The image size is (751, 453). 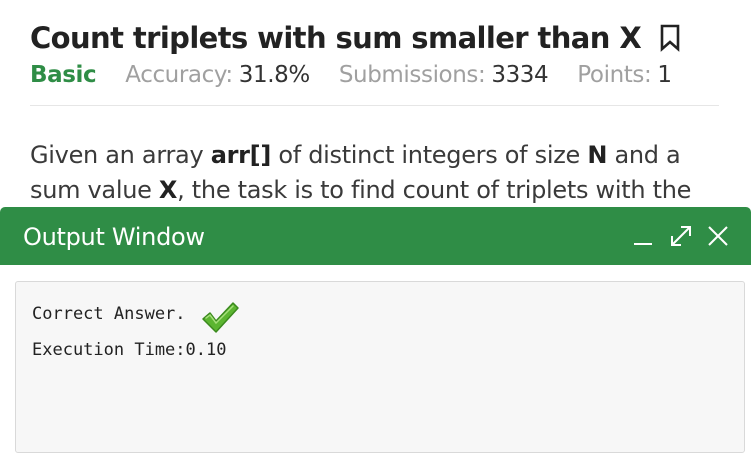 What do you see at coordinates (241, 155) in the screenshot?
I see `desc-arr: arr[]` at bounding box center [241, 155].